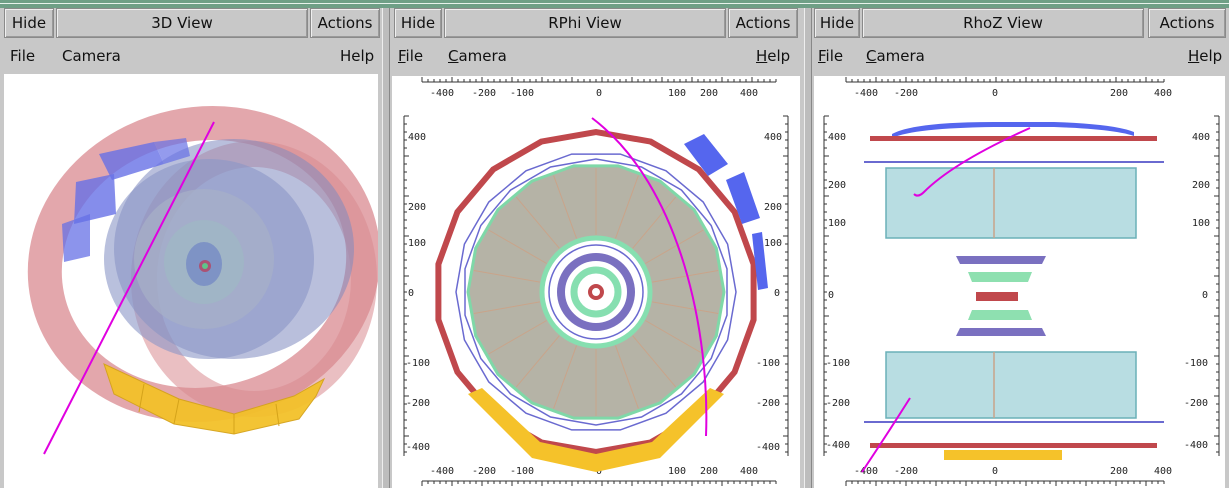 The image size is (1229, 488). What do you see at coordinates (410, 56) in the screenshot?
I see `menu-file-rphi: File` at bounding box center [410, 56].